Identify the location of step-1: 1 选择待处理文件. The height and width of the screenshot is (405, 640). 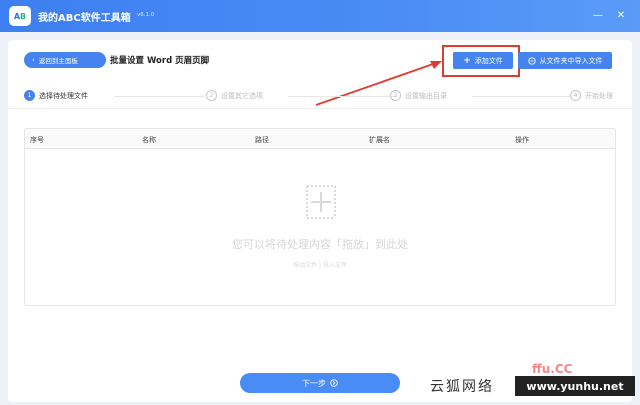
(56, 95).